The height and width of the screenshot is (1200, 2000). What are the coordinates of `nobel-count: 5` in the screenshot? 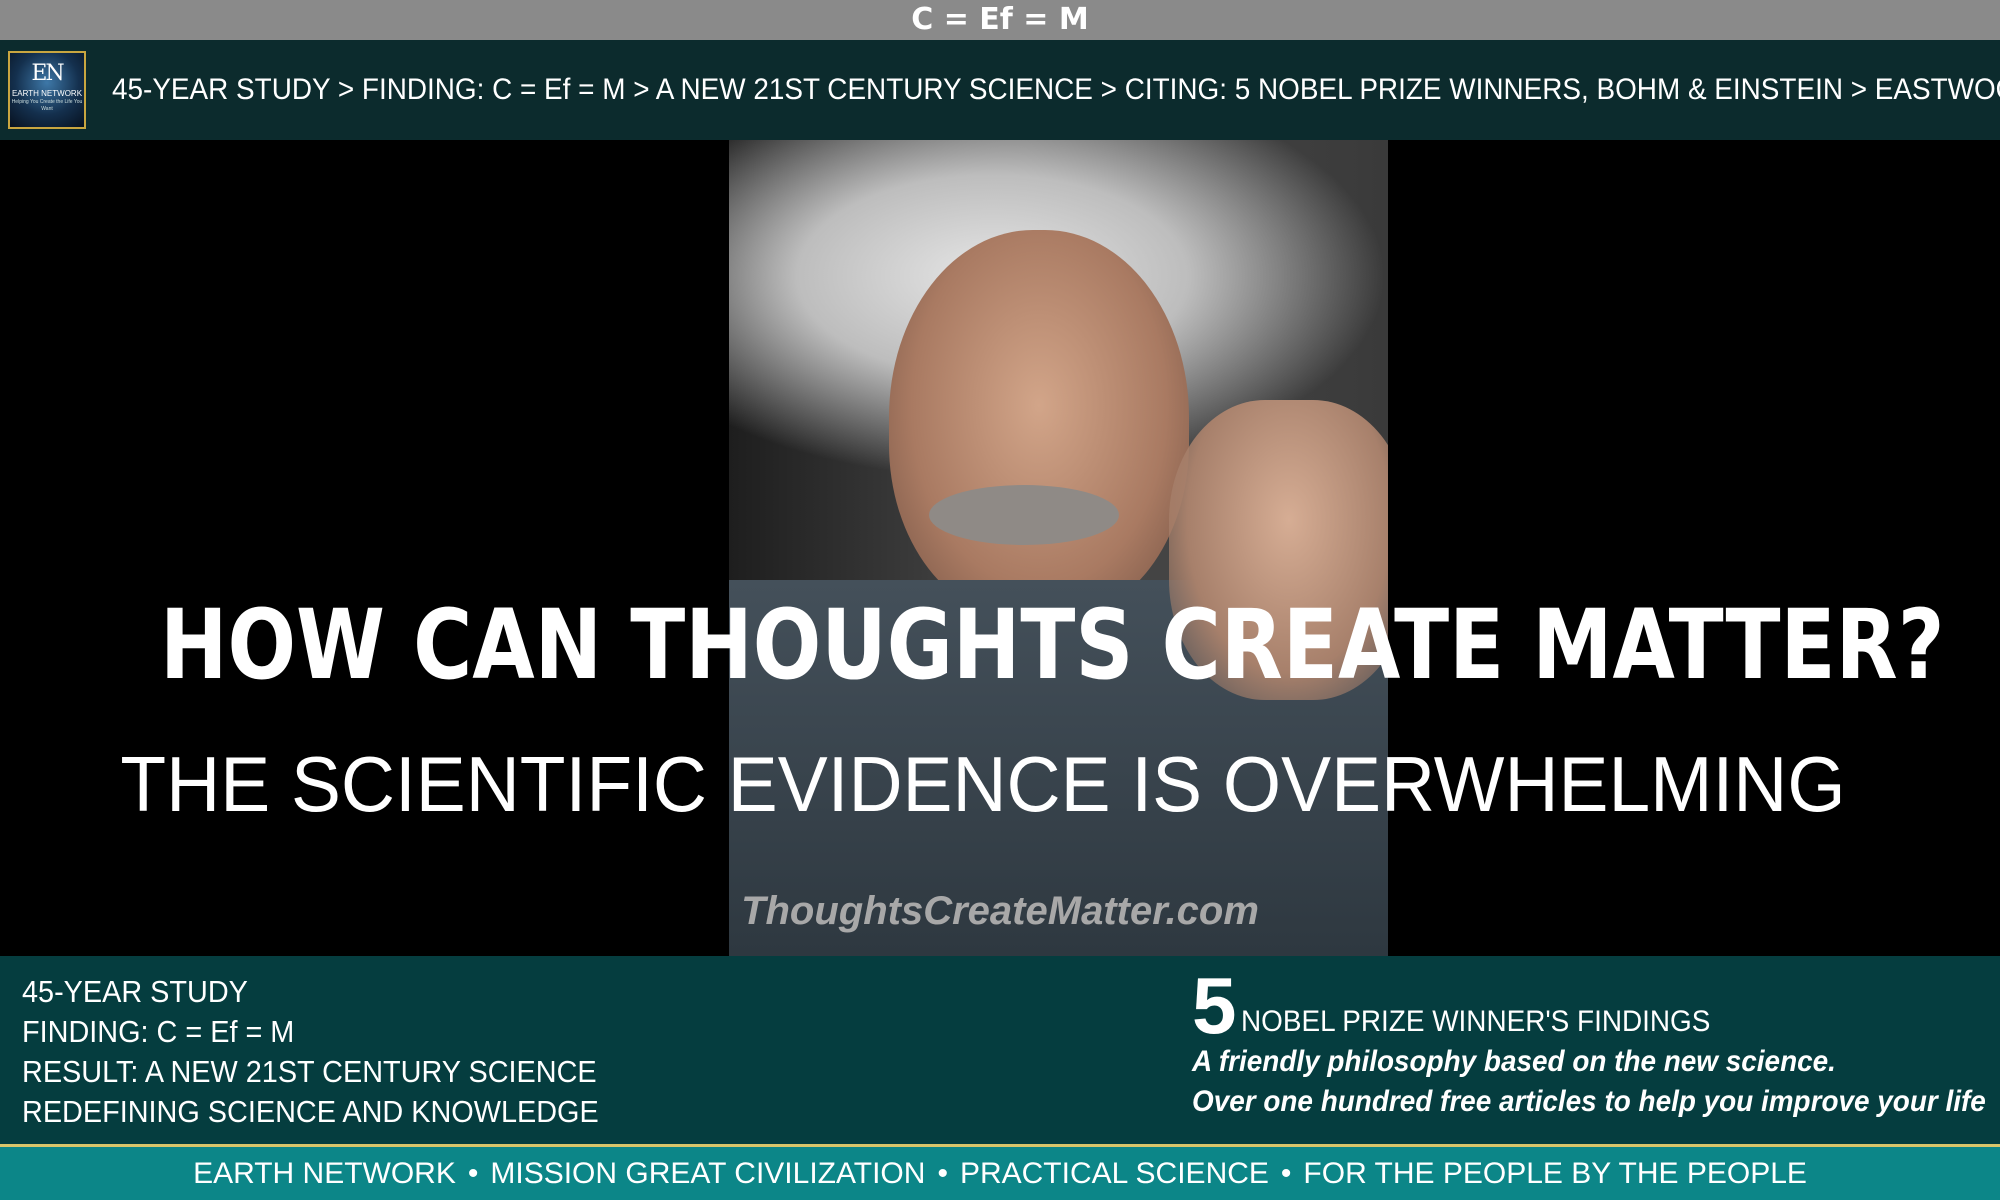 It's located at (1214, 1005).